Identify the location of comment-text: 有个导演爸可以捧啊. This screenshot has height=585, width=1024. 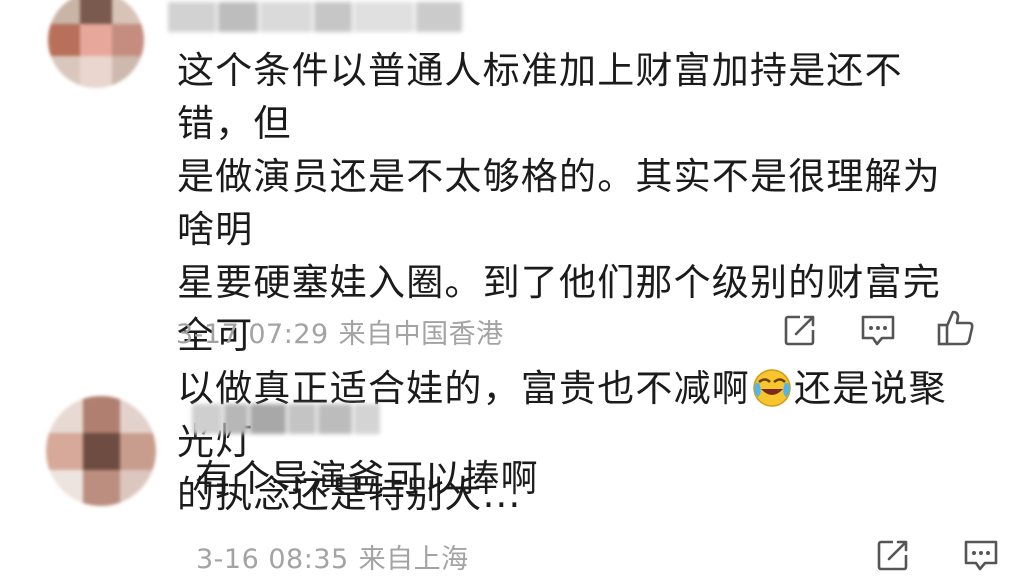
(367, 478).